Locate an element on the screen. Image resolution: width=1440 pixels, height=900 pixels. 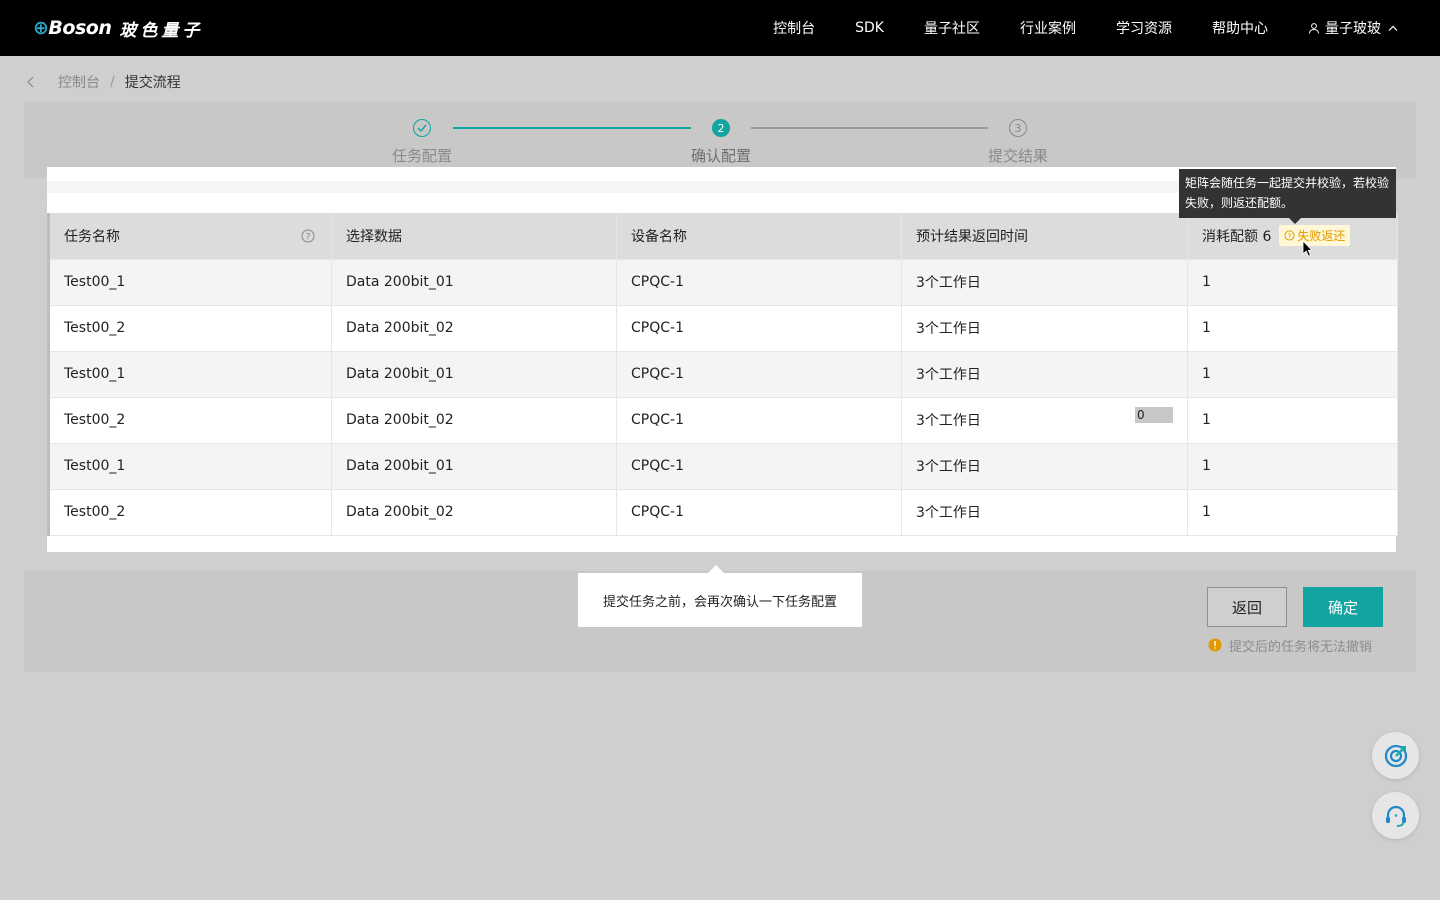
col-task-name-label: 任务名称 is located at coordinates (92, 236).